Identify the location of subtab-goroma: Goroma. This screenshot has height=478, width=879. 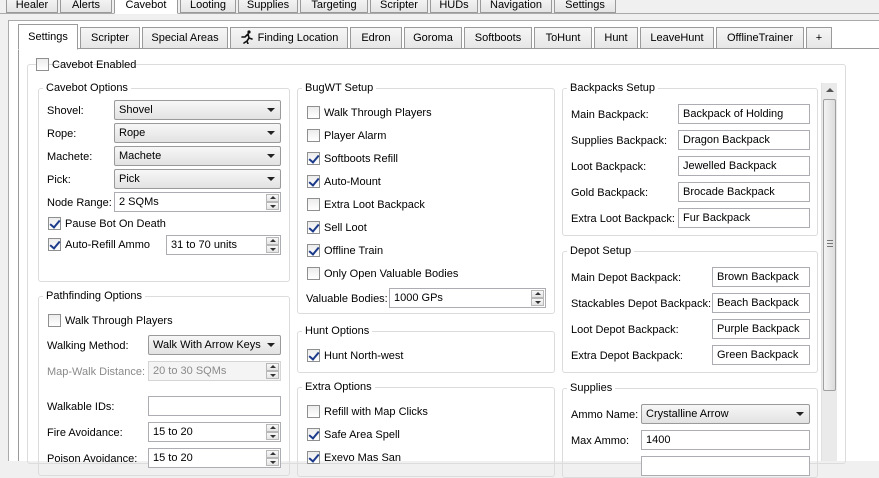
(433, 38).